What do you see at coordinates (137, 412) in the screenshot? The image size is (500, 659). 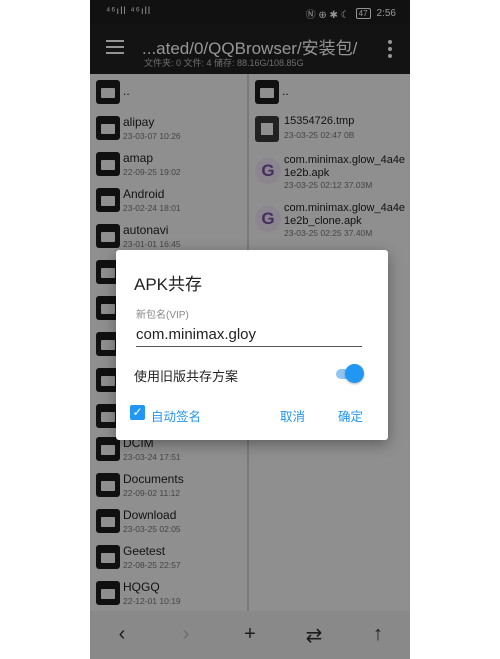 I see `auto-sign-checkbox: ✓` at bounding box center [137, 412].